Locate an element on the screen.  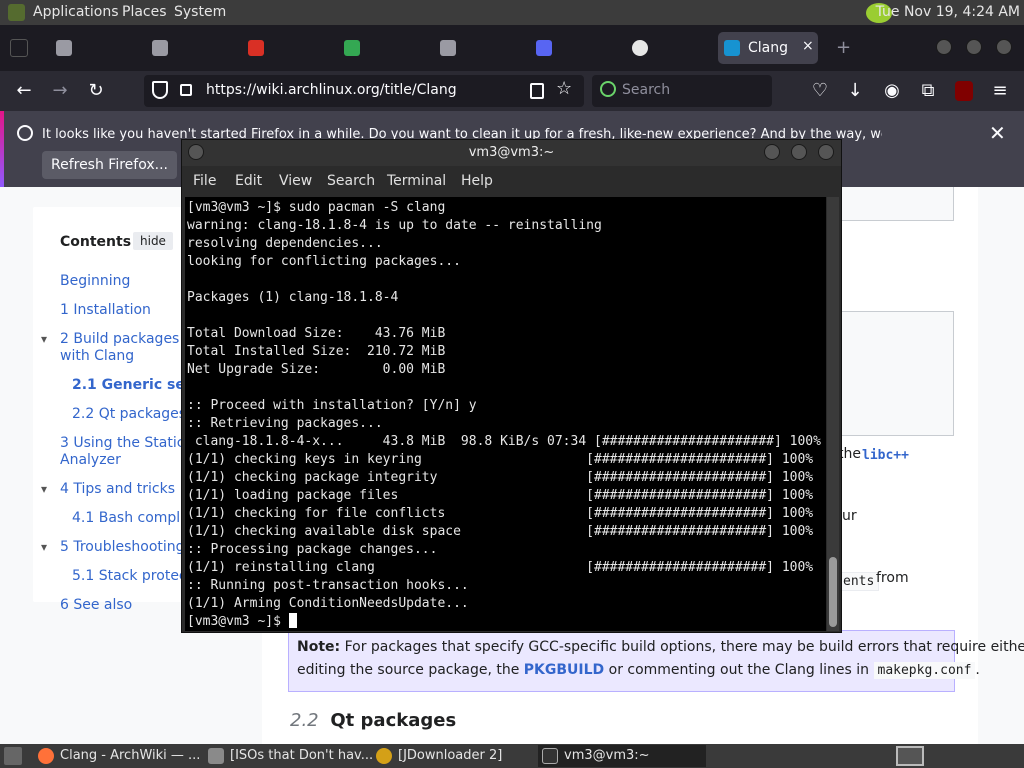
menu-help: Help is located at coordinates (477, 181).